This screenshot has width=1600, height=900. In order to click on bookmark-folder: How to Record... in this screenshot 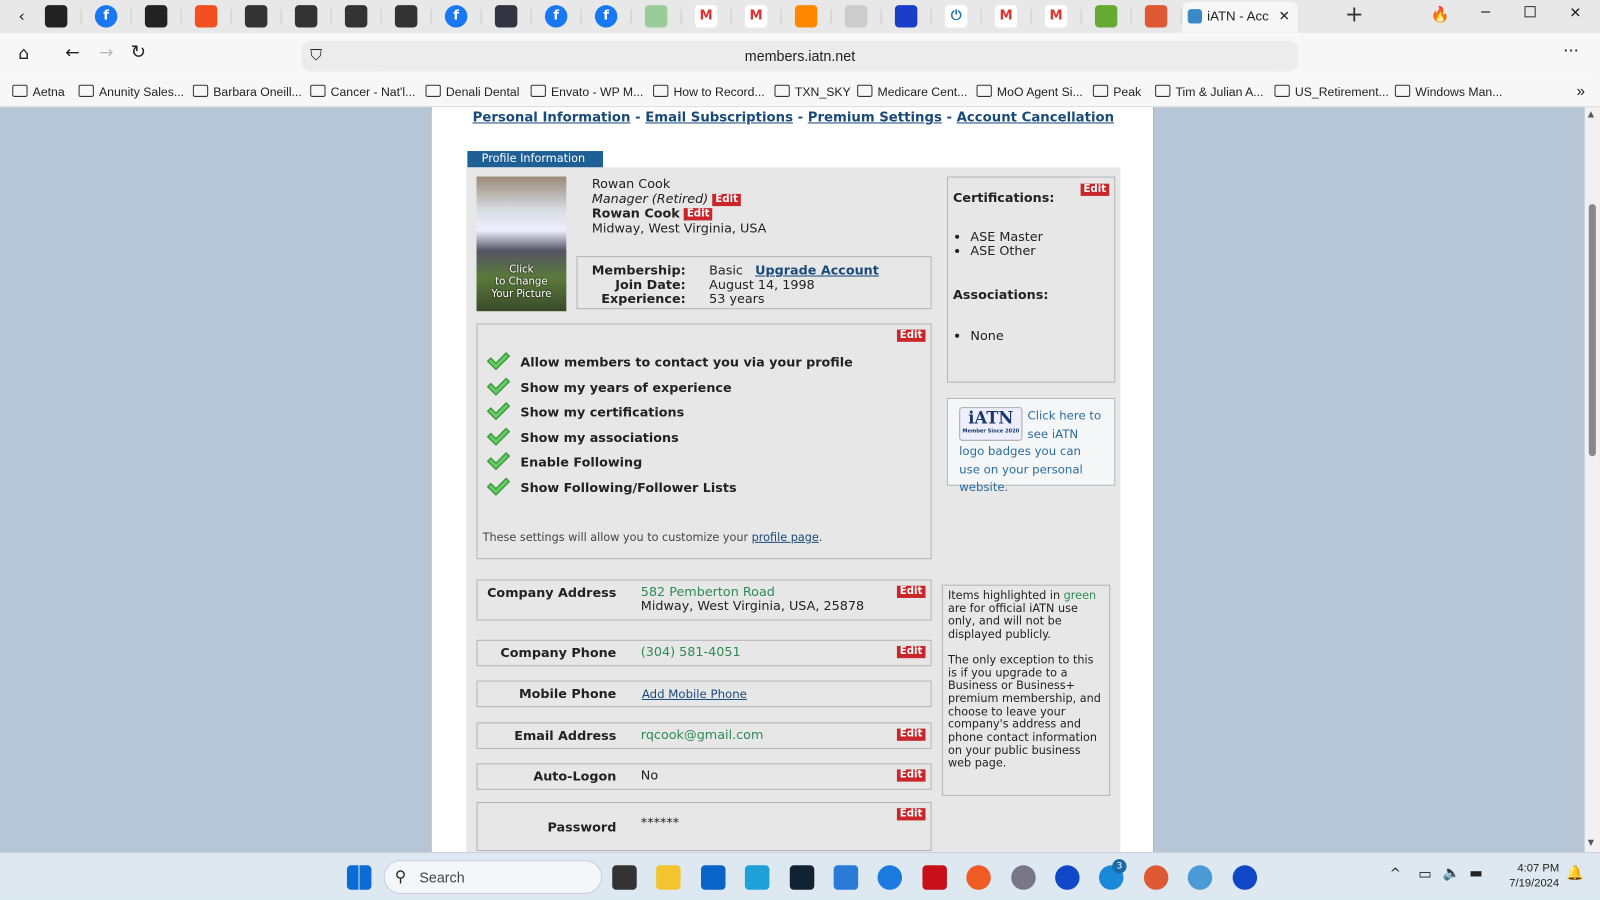, I will do `click(708, 92)`.